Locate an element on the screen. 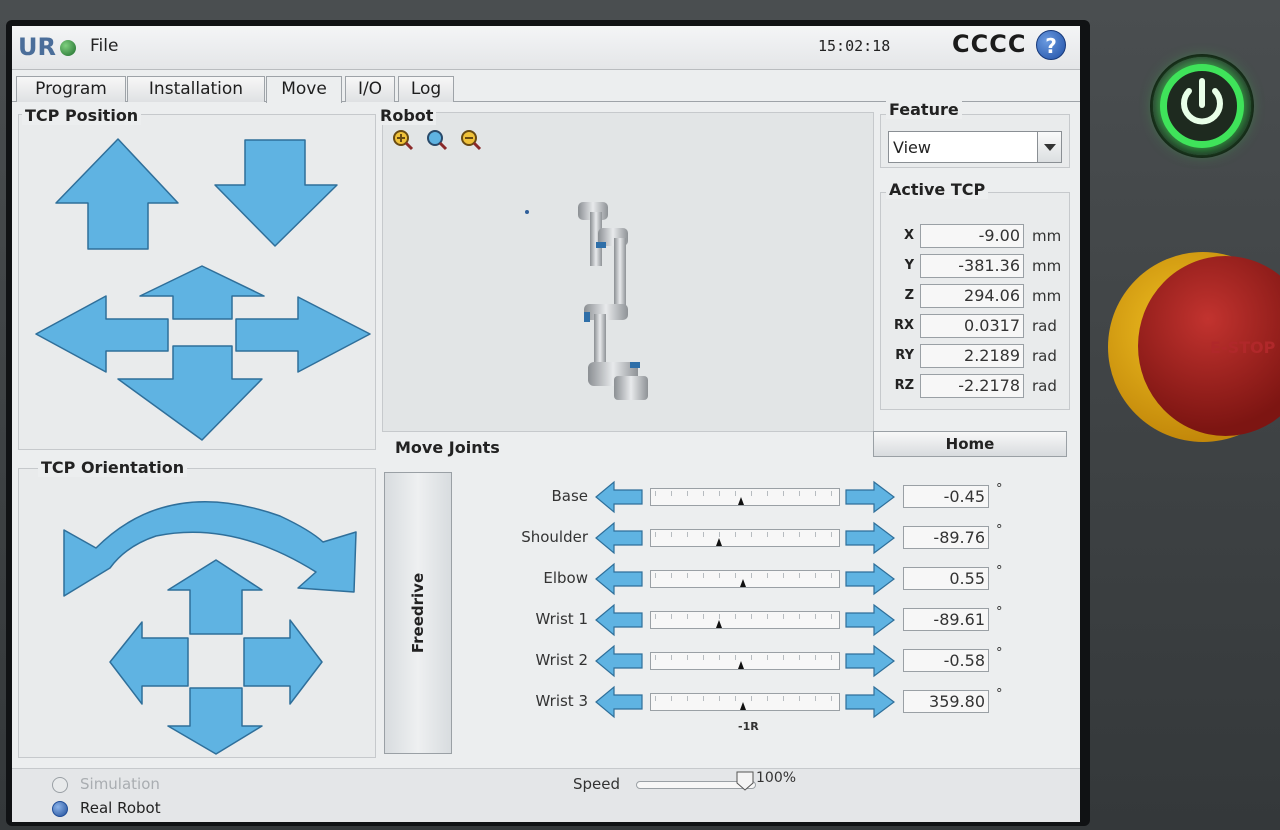 The height and width of the screenshot is (830, 1280). joint-row-wrist-3: Wrist 3 359.80 ° is located at coordinates (777, 701).